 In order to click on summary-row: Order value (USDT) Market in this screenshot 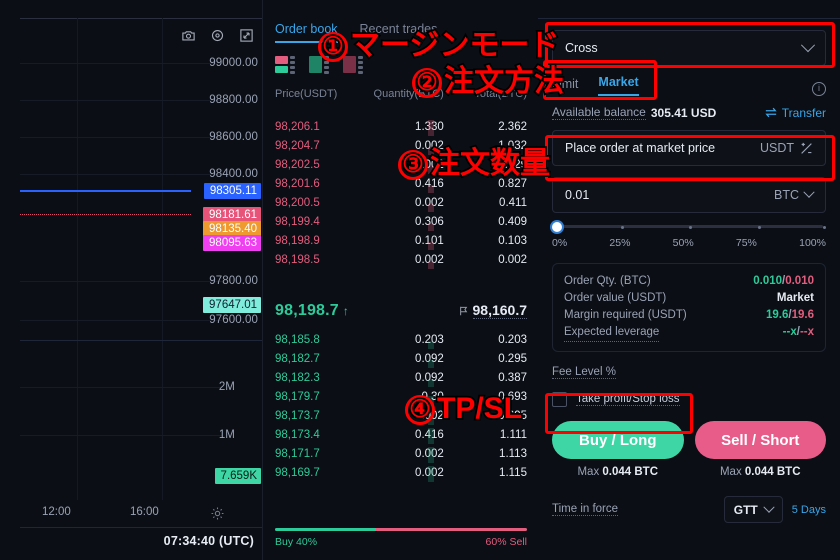, I will do `click(689, 298)`.